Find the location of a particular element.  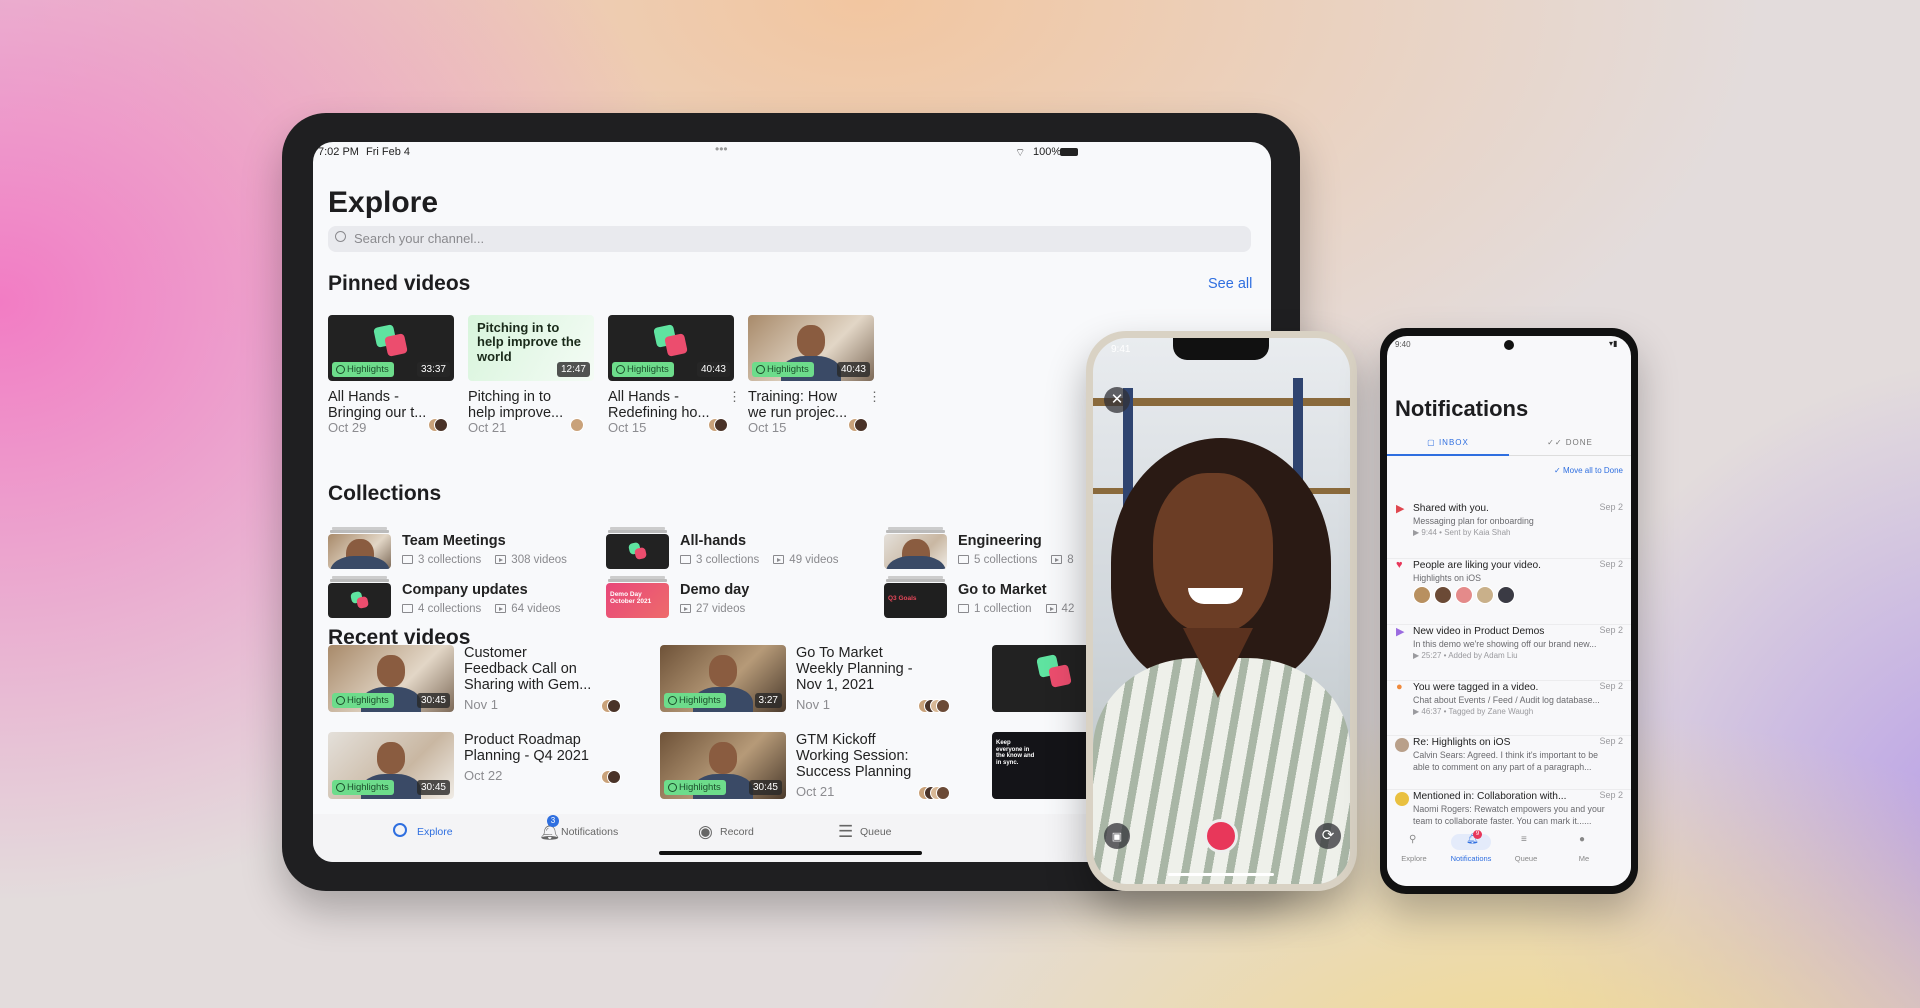

collection-meta: 3 collections 49 videos is located at coordinates (759, 560).